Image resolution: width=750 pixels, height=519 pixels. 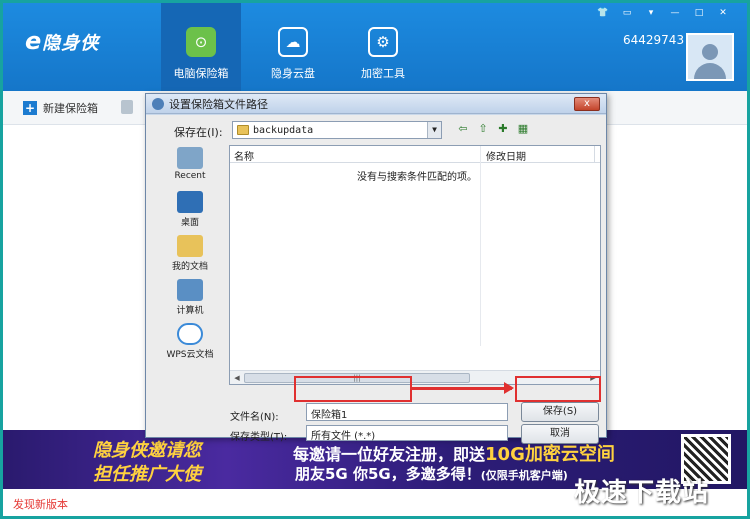 What do you see at coordinates (198, 132) in the screenshot?
I see `save-in-label: 保存在(I):` at bounding box center [198, 132].